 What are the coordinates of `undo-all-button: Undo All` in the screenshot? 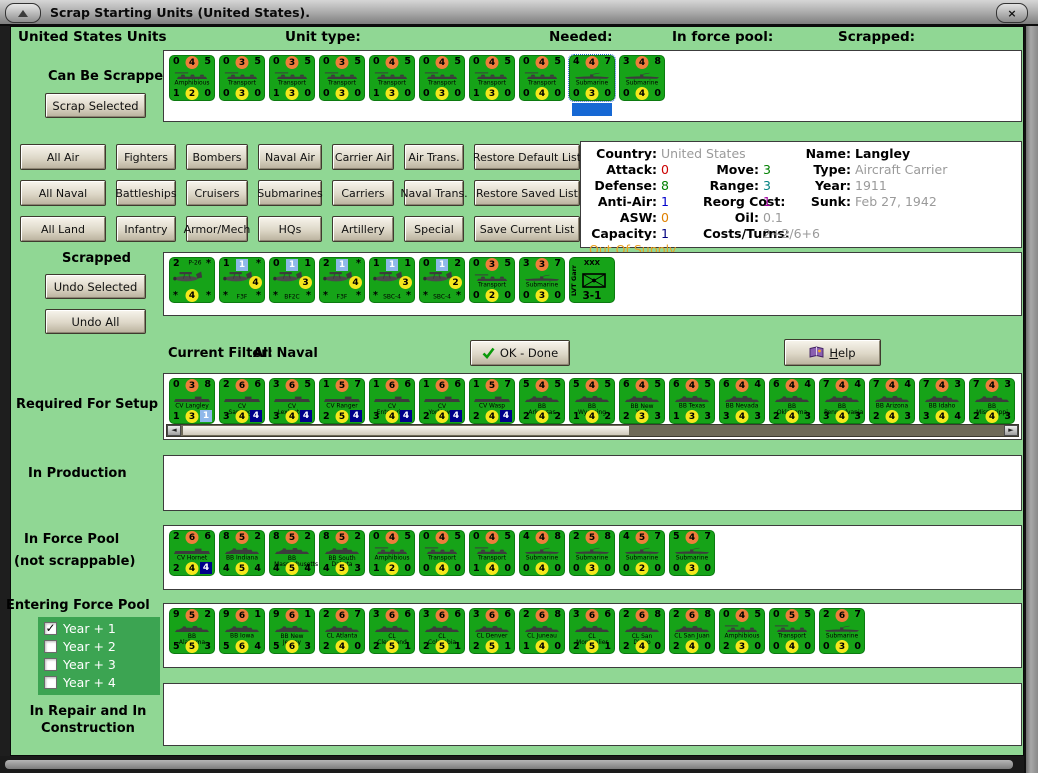 It's located at (95, 321).